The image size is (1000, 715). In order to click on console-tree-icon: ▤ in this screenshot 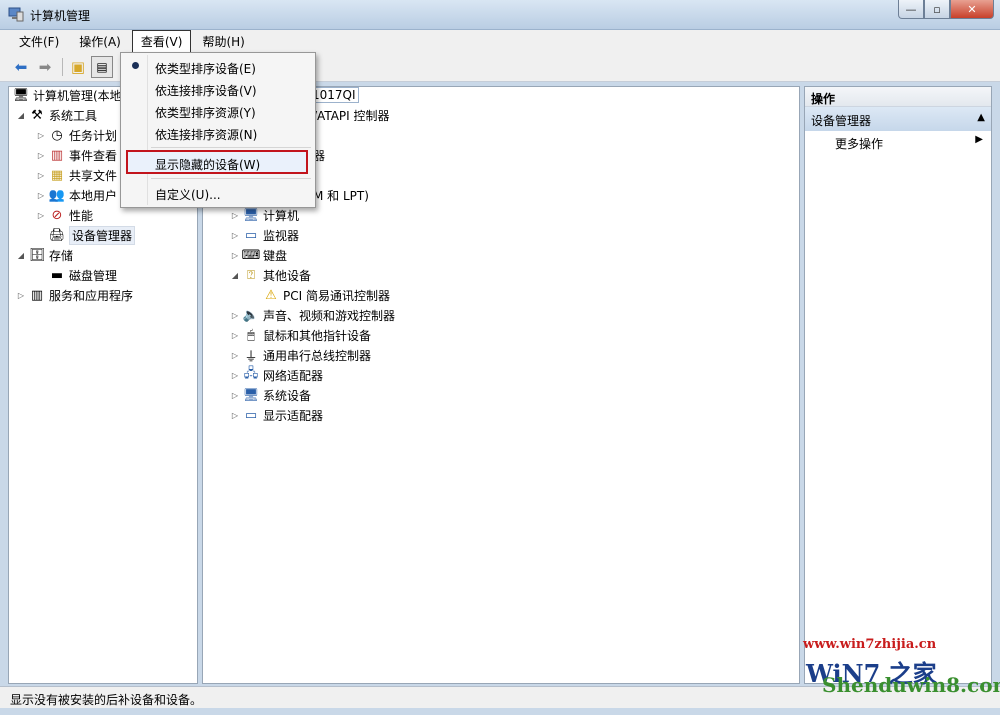, I will do `click(102, 66)`.